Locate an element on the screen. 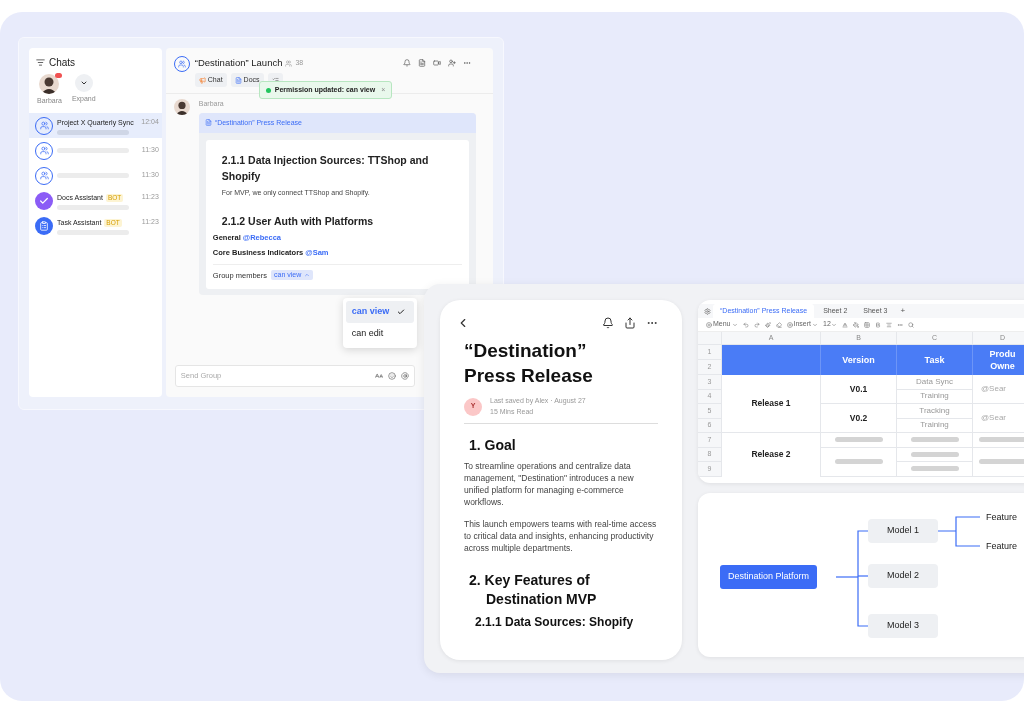 The width and height of the screenshot is (1024, 701). header-cell: Version is located at coordinates (859, 360).